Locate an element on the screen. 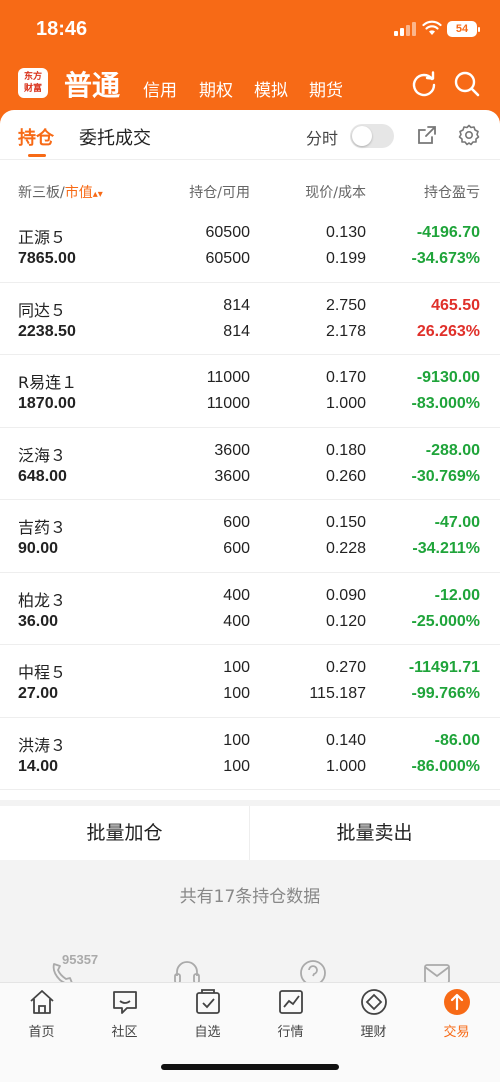 The width and height of the screenshot is (500, 1082). stock-name: 正源５ is located at coordinates (42, 237).